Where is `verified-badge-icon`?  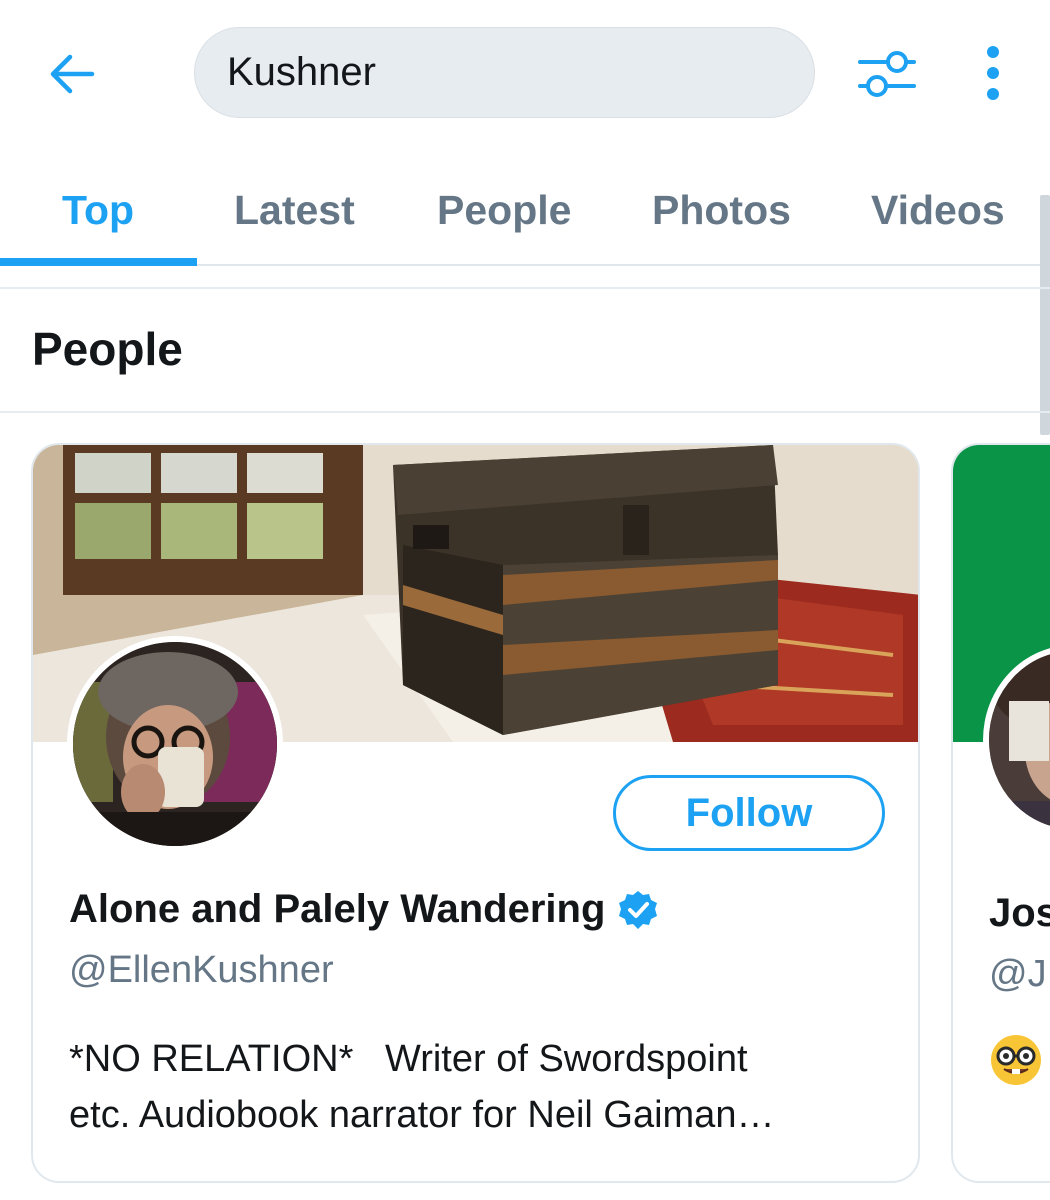
verified-badge-icon is located at coordinates (638, 909).